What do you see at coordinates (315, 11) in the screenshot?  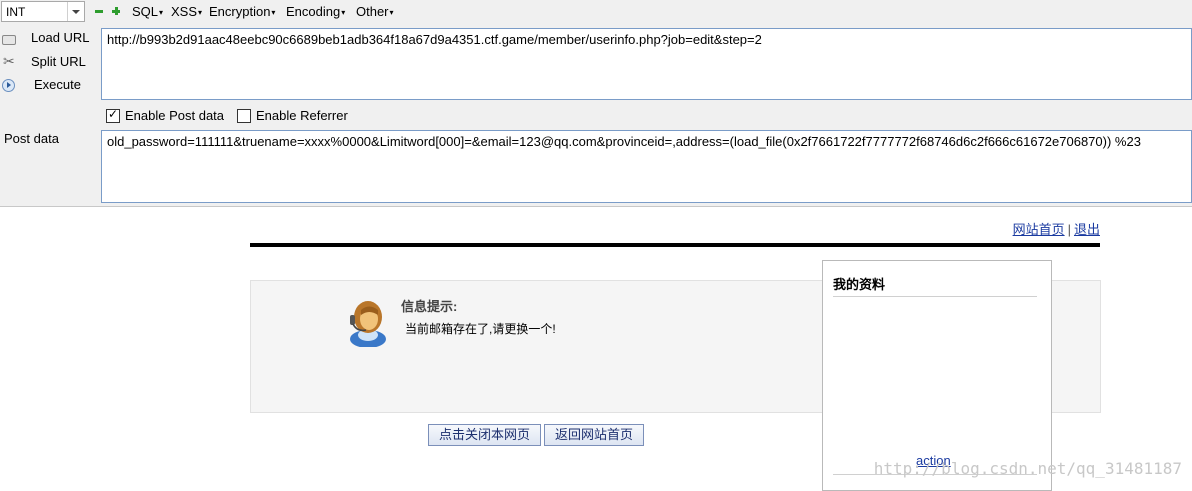 I see `menu-encoding: Encoding` at bounding box center [315, 11].